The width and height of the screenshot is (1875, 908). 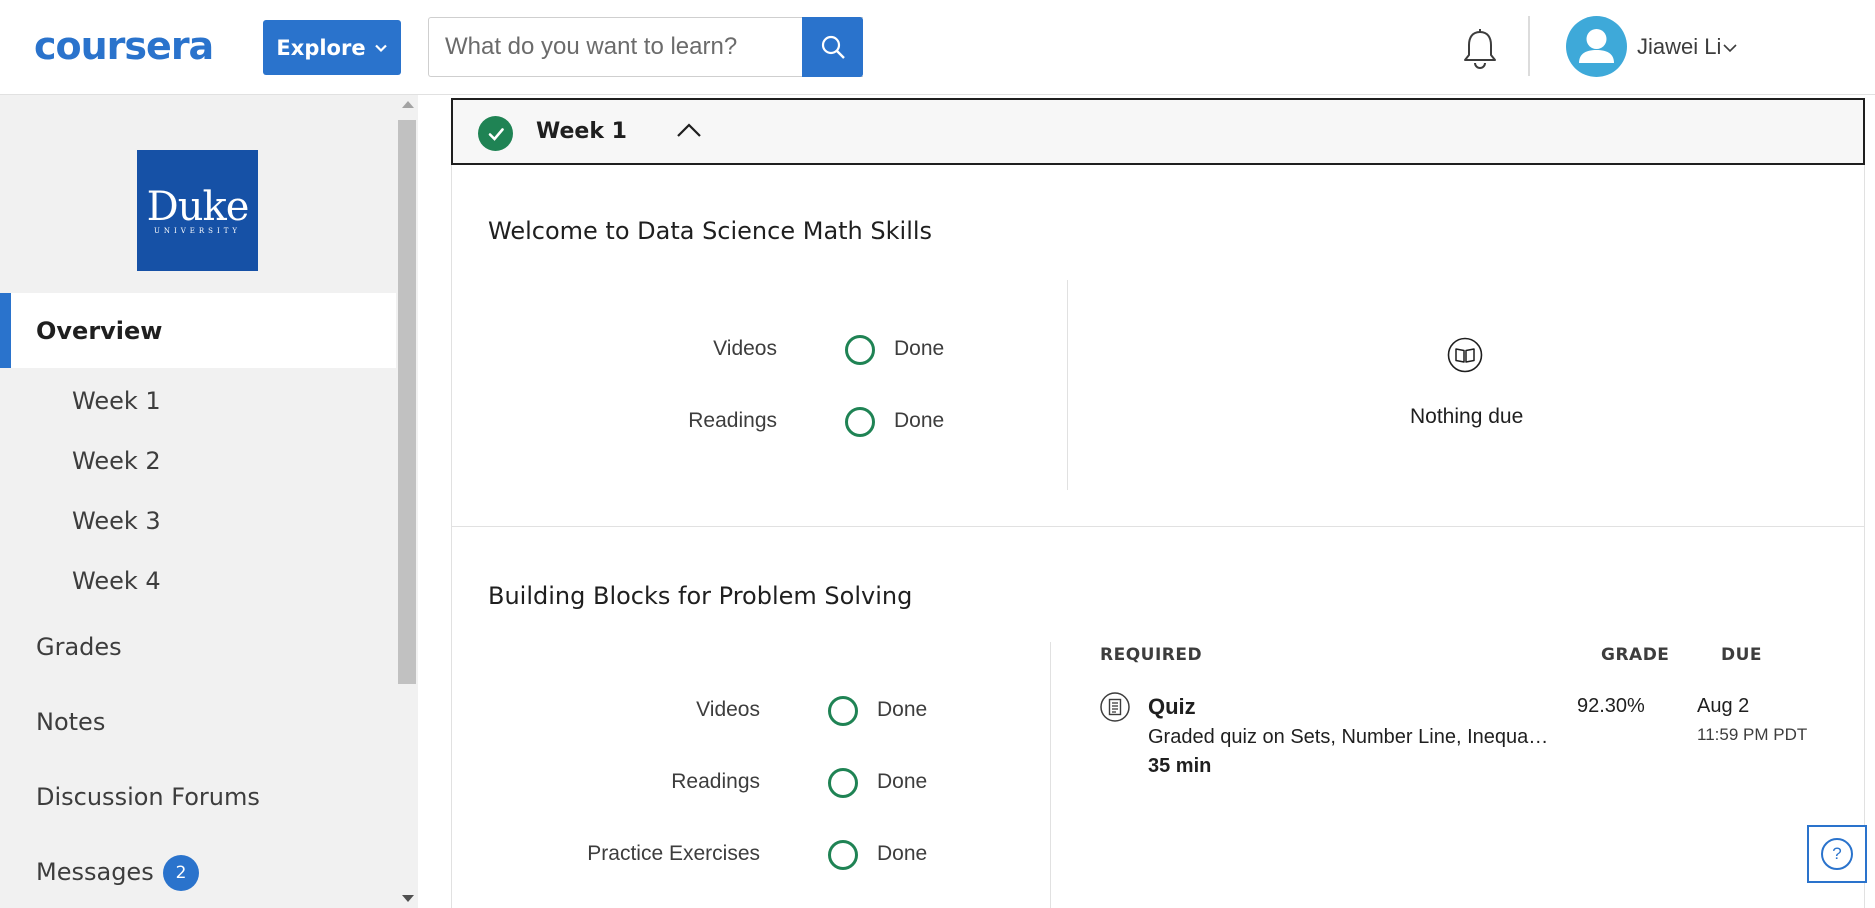 I want to click on quiz-title-link: Quiz, so click(x=1172, y=707).